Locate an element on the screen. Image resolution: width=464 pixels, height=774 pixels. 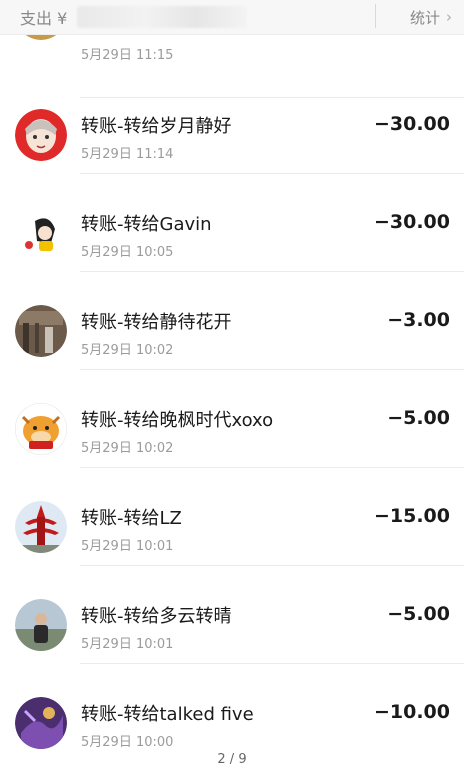
stats-label: 统计 is located at coordinates (424, 17).